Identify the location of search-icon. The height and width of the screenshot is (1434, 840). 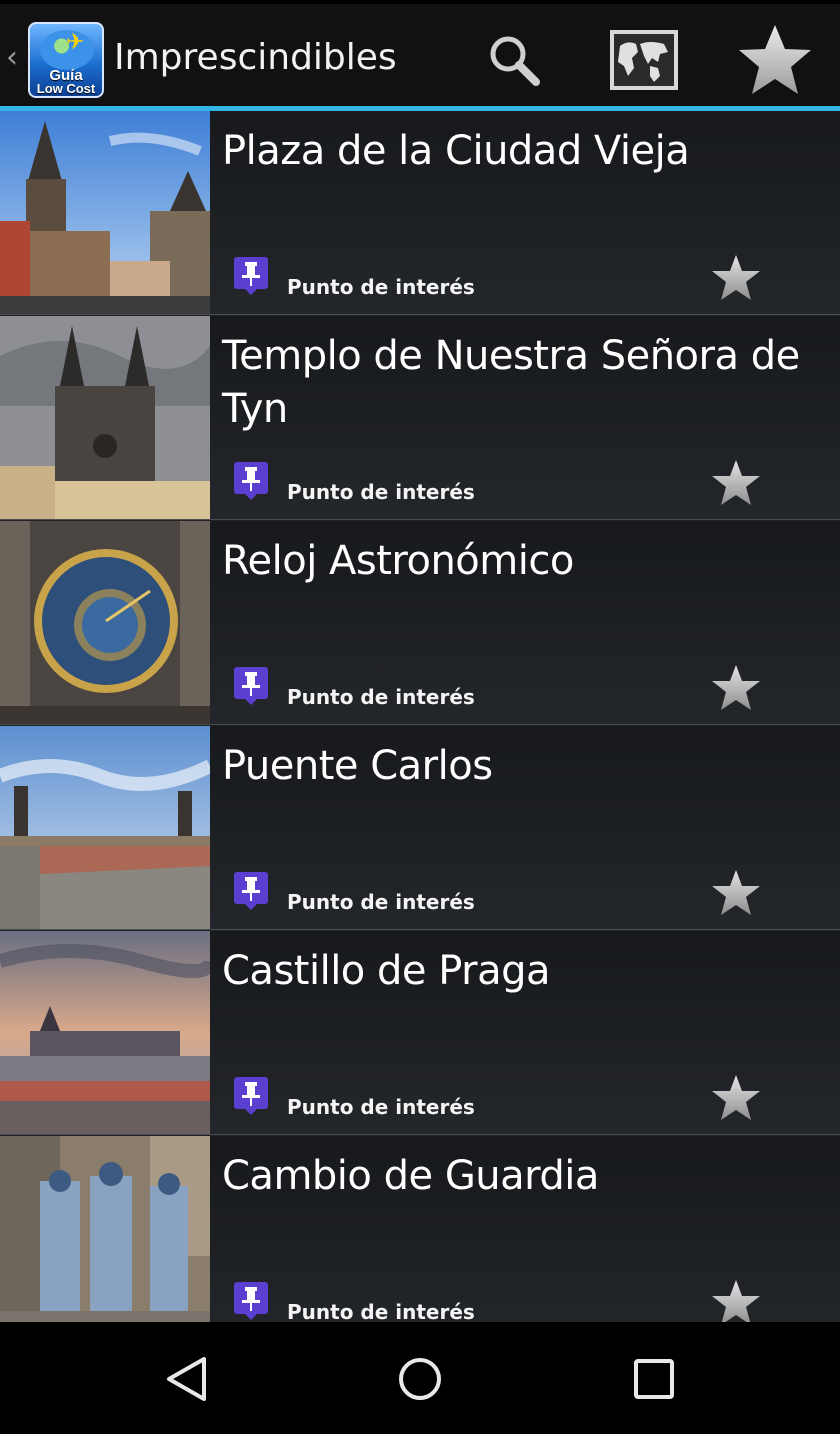
(515, 61).